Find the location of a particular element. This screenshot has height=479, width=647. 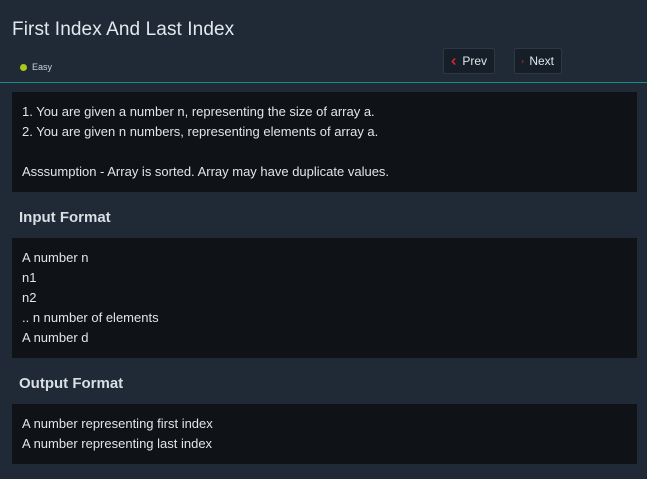

difficulty-dot-icon is located at coordinates (23, 67).